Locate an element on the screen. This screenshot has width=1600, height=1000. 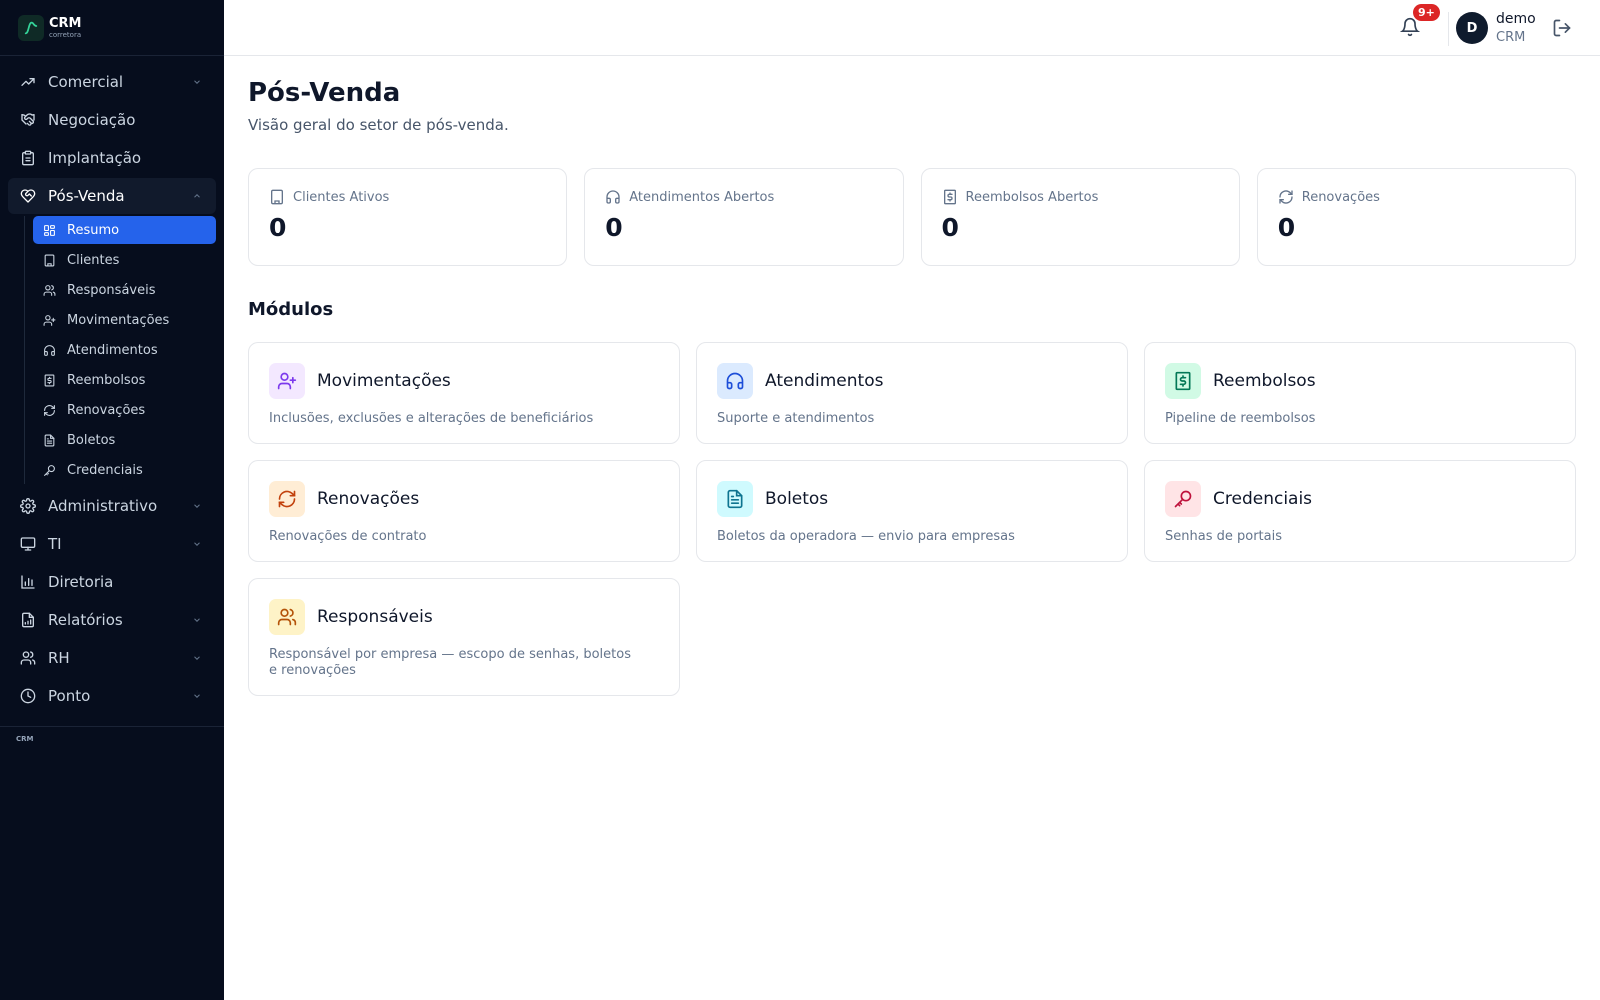
grid-icon is located at coordinates (49, 230).